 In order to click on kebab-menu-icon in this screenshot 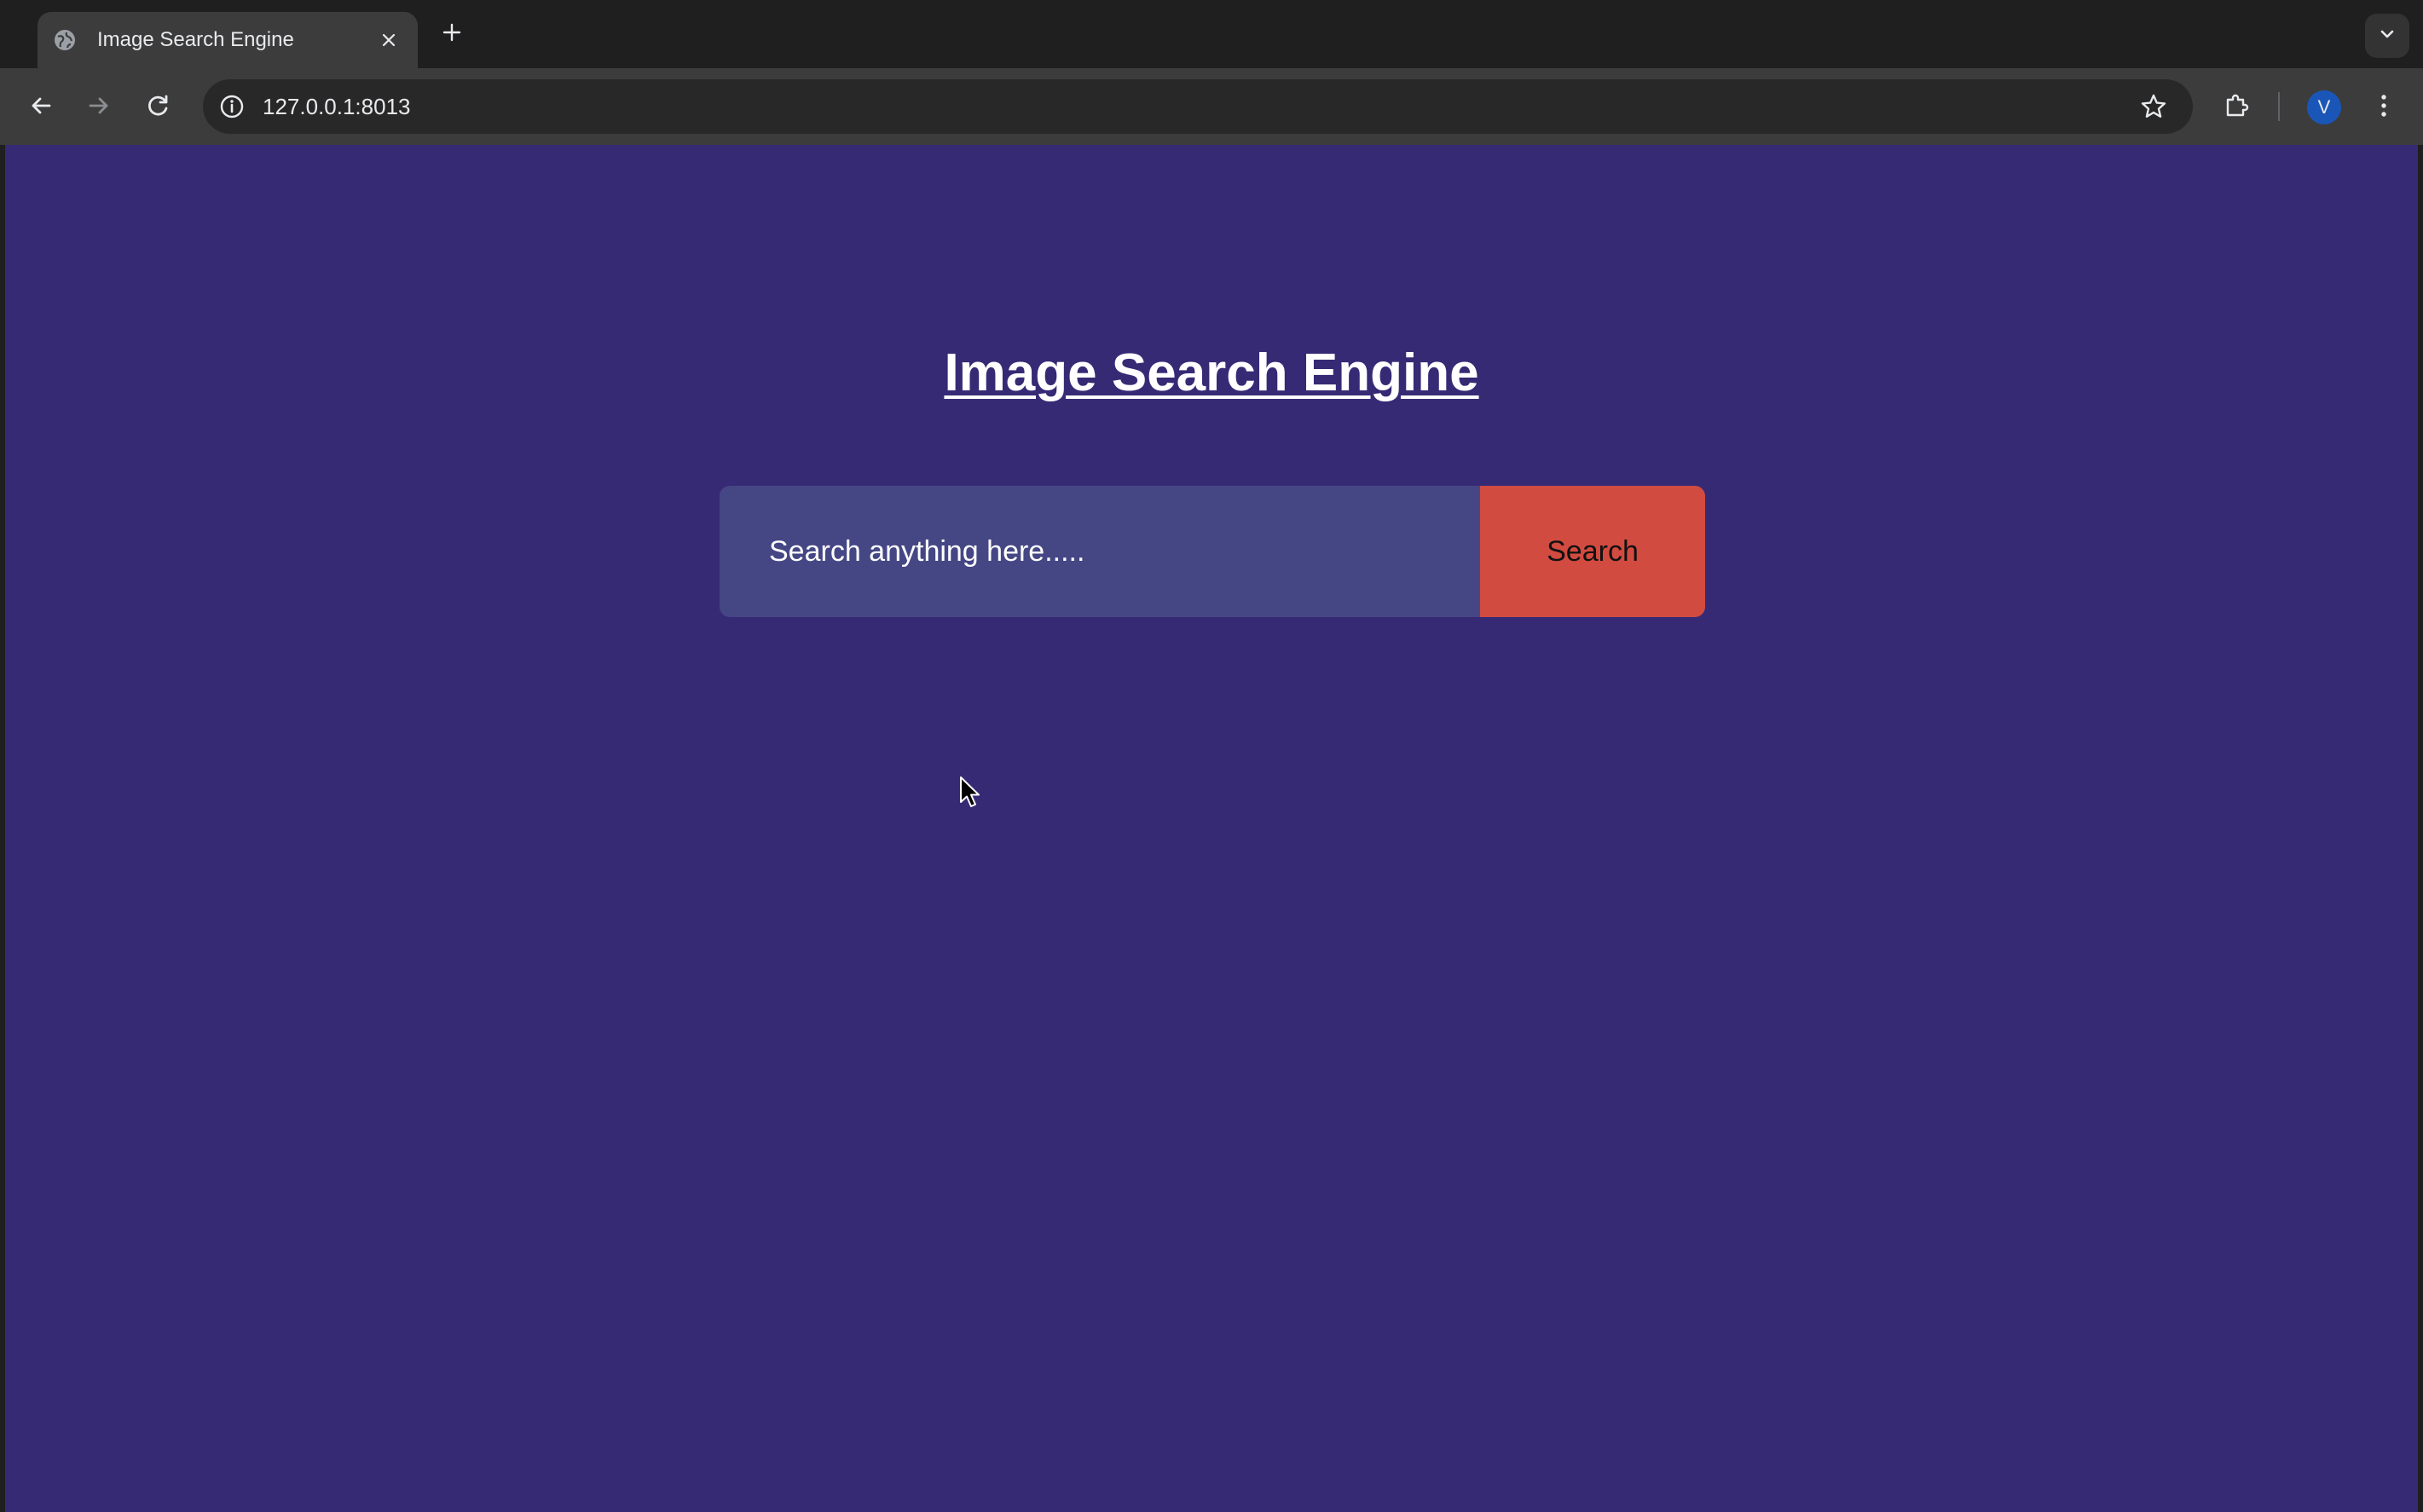, I will do `click(2384, 108)`.